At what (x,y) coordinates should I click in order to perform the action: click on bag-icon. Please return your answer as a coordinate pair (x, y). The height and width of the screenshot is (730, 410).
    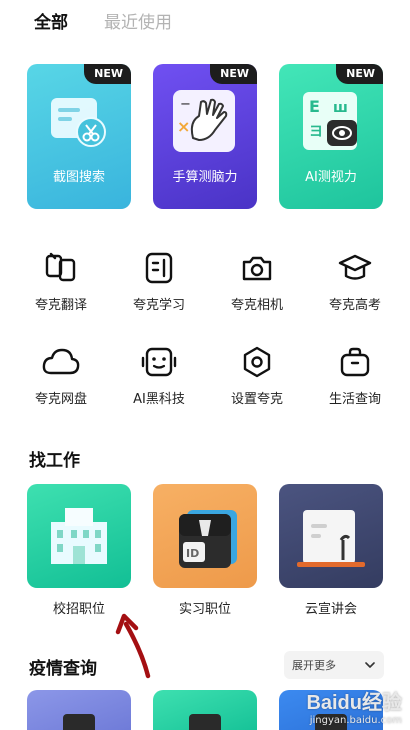
    Looking at the image, I should click on (355, 362).